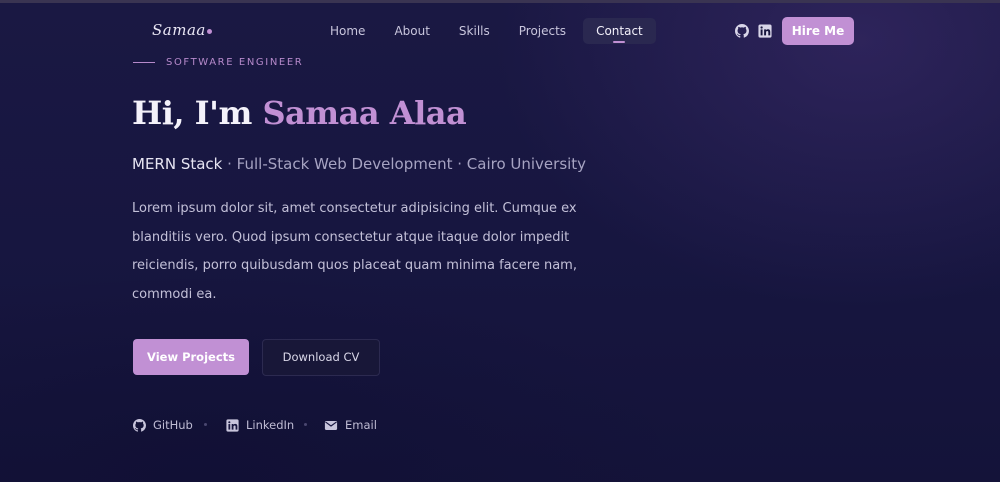 The width and height of the screenshot is (1000, 482). I want to click on hero-subtitle-strong: MERN Stack, so click(177, 164).